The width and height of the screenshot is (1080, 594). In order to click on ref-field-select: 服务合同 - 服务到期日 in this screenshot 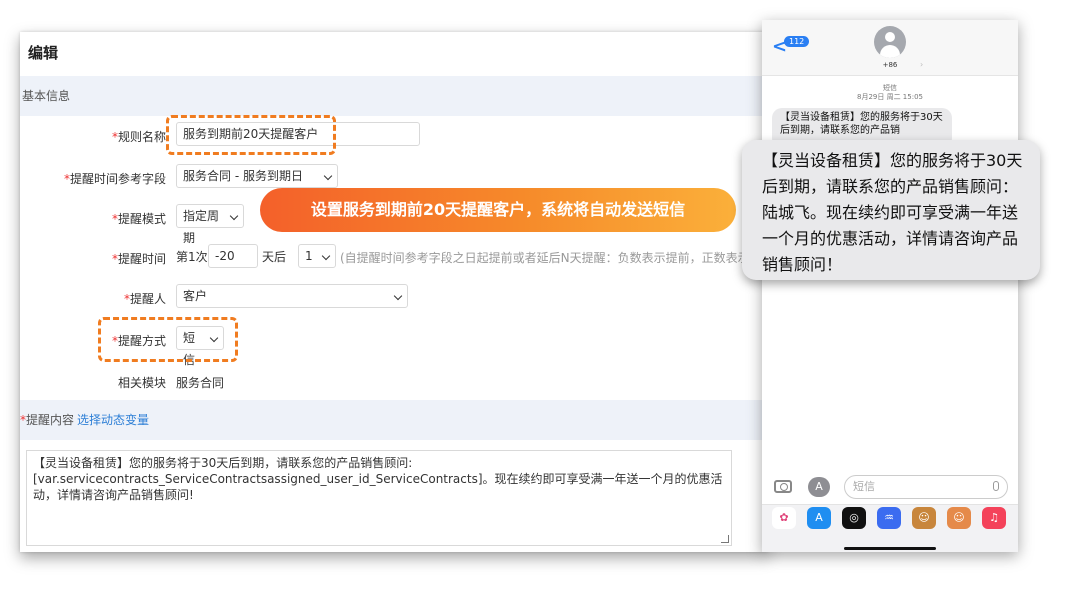, I will do `click(257, 176)`.